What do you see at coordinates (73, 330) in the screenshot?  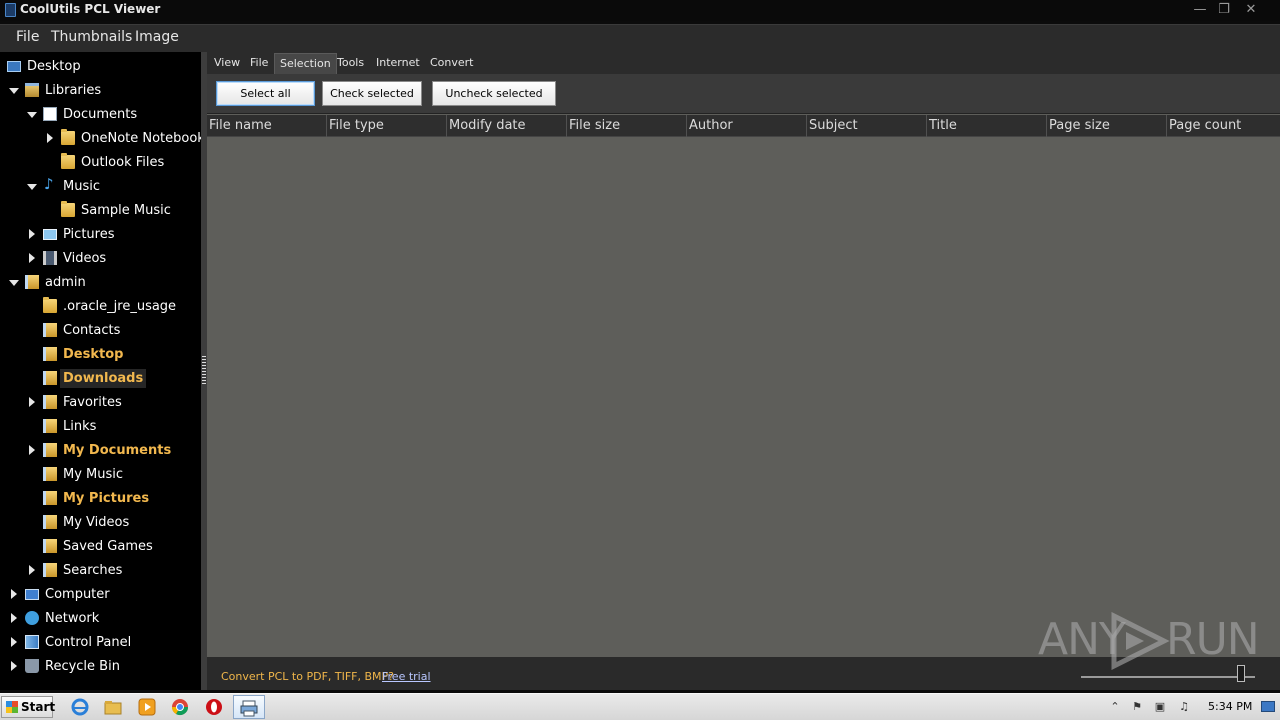 I see `tree-item: Contacts` at bounding box center [73, 330].